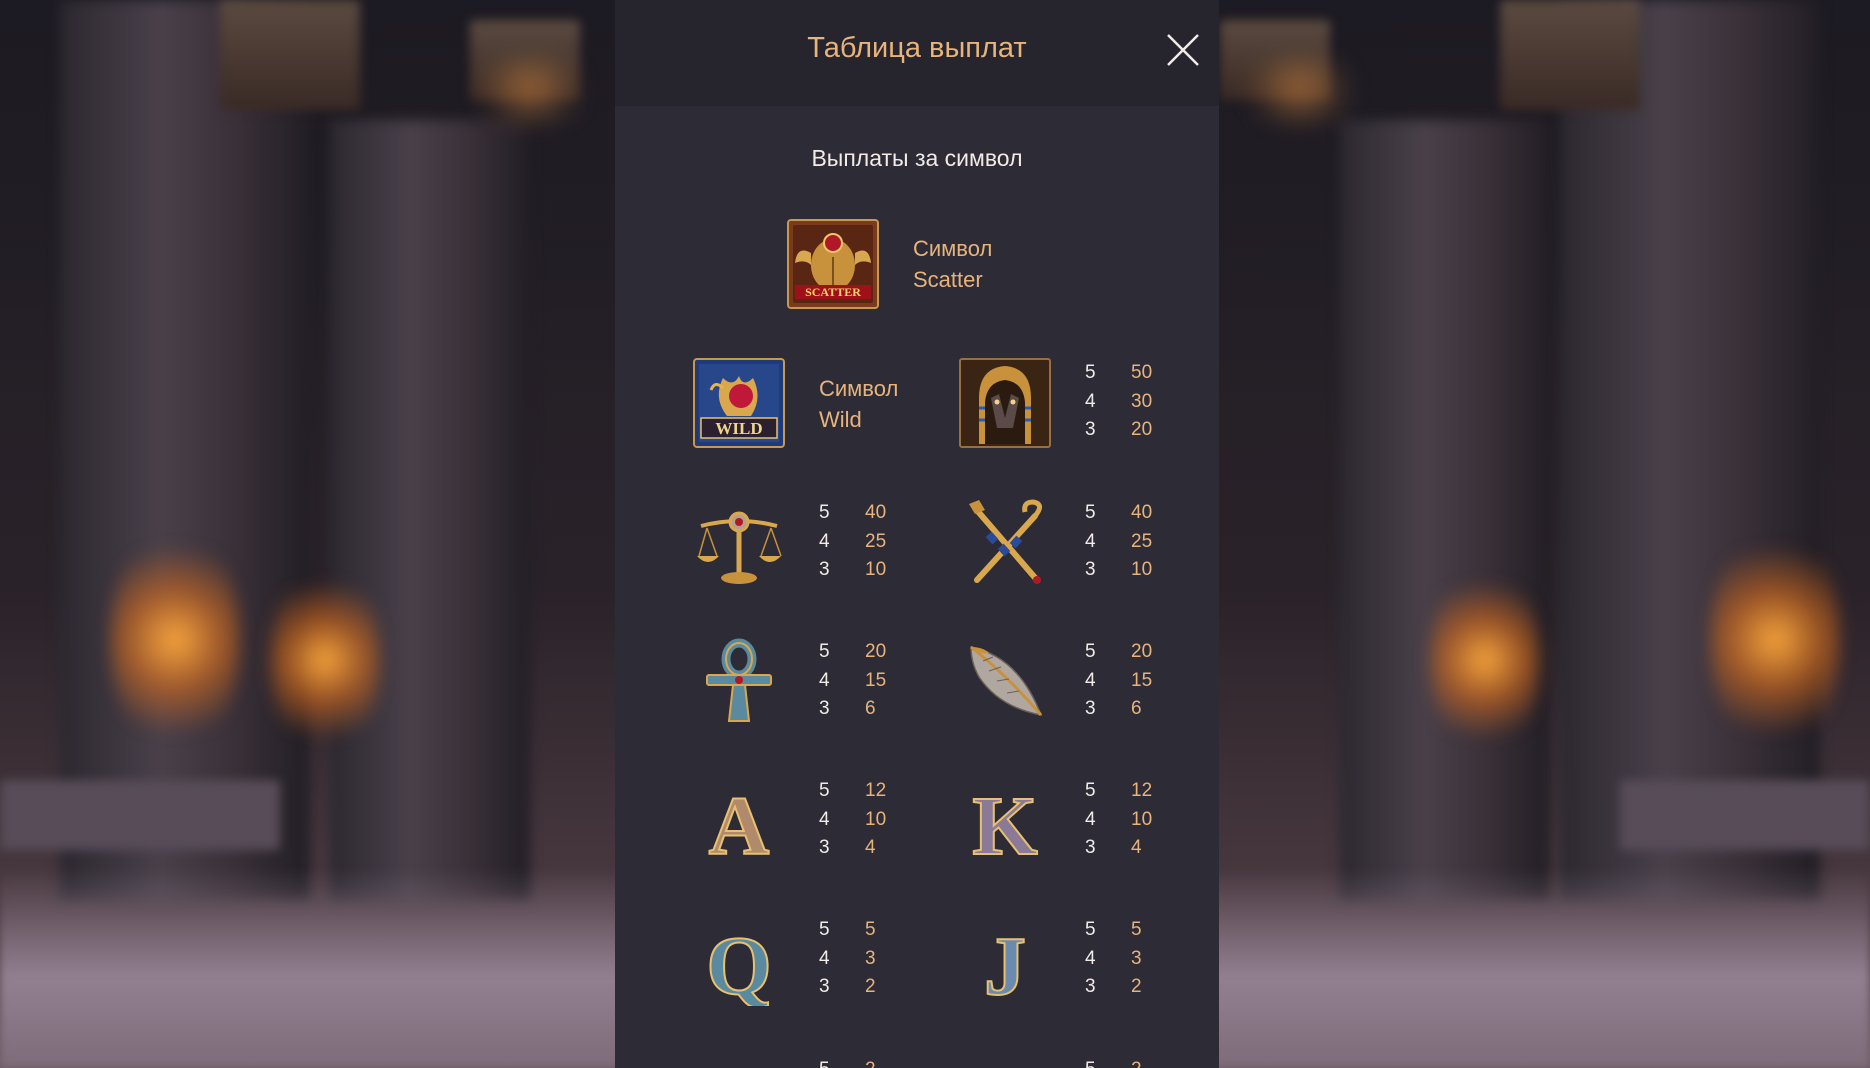 The image size is (1870, 1068). What do you see at coordinates (175, 640) in the screenshot?
I see `torch-fire-left` at bounding box center [175, 640].